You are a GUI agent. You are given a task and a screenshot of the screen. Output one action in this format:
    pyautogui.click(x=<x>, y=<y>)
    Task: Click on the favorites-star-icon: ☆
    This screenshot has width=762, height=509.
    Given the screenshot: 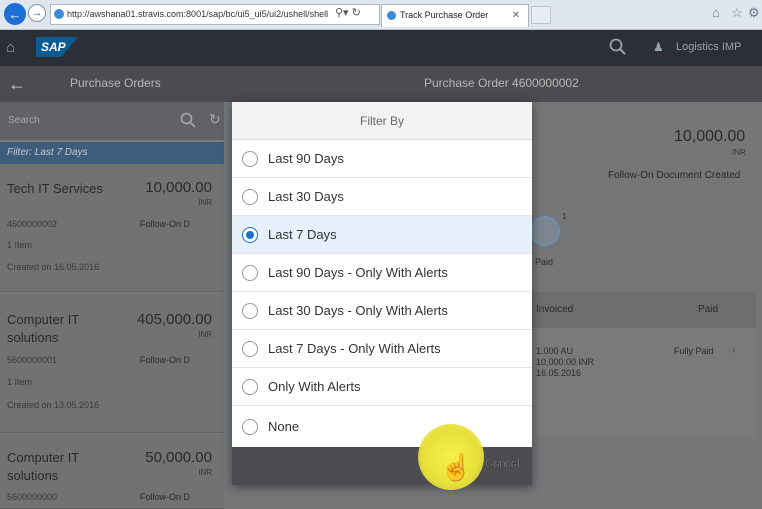 What is the action you would take?
    pyautogui.click(x=737, y=13)
    